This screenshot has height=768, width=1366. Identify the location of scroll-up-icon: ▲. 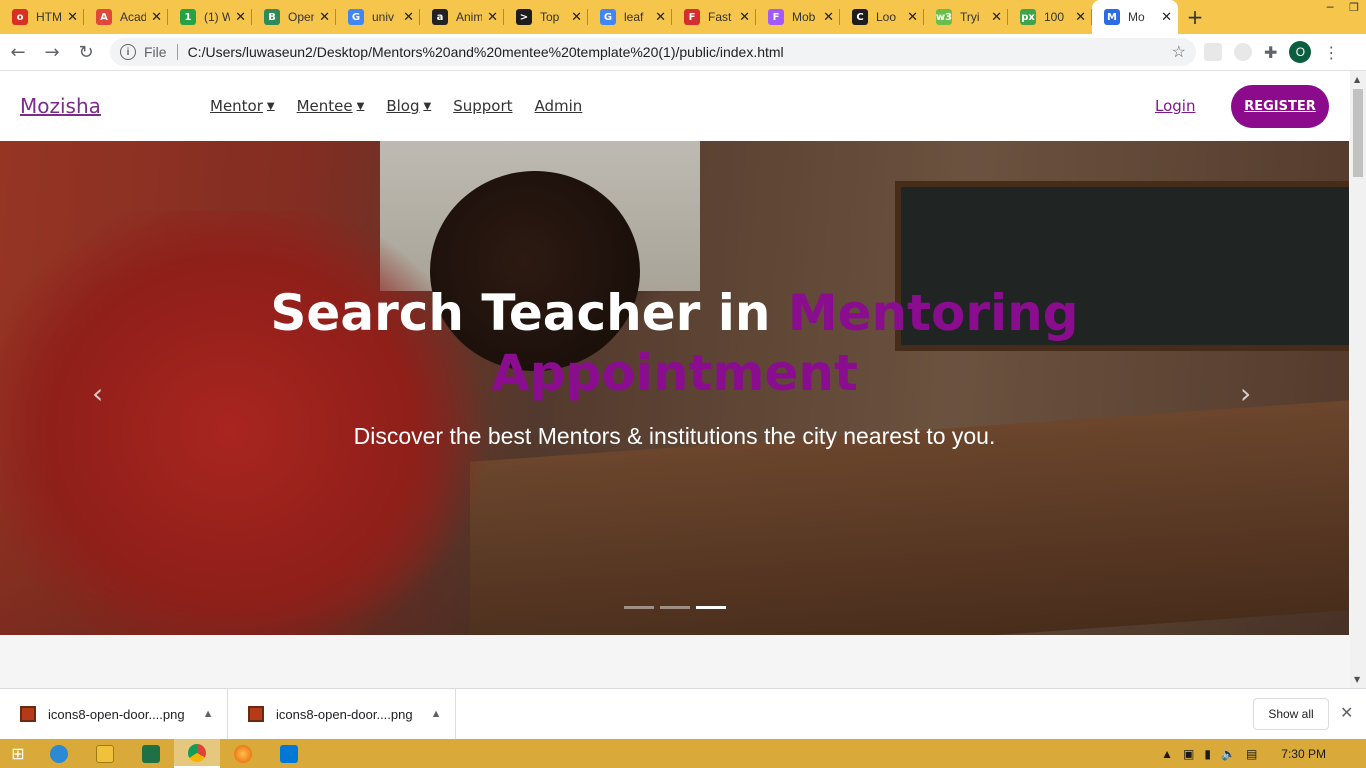
(1357, 79).